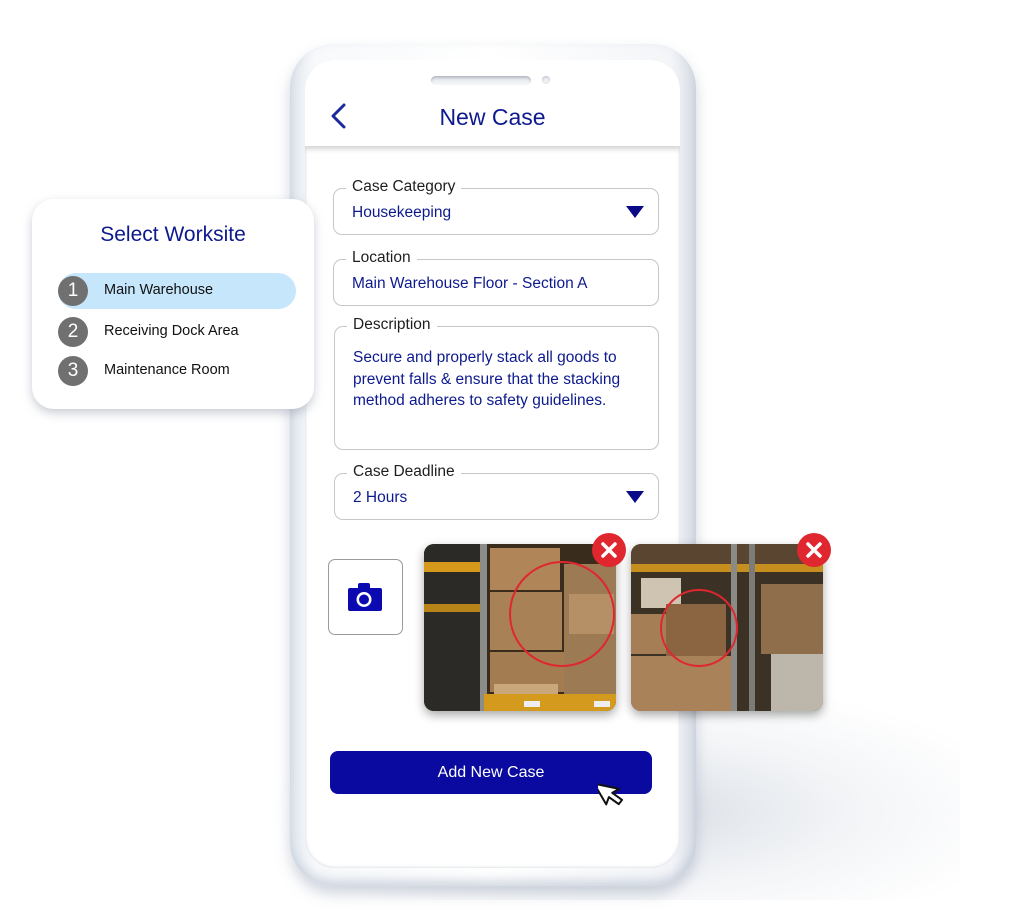 The height and width of the screenshot is (914, 1030). I want to click on worksite-number-badge: 3, so click(73, 371).